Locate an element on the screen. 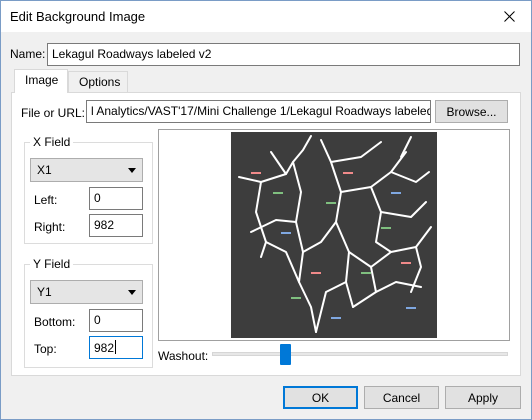  y-field-title: Y Field is located at coordinates (52, 264).